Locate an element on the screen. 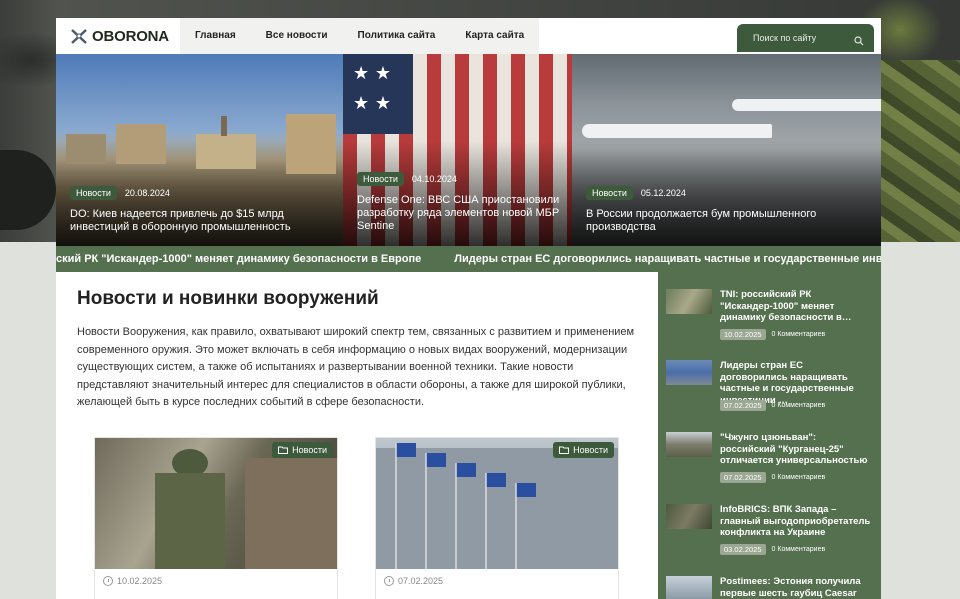 The image size is (960, 599). background-camo is located at coordinates (920, 151).